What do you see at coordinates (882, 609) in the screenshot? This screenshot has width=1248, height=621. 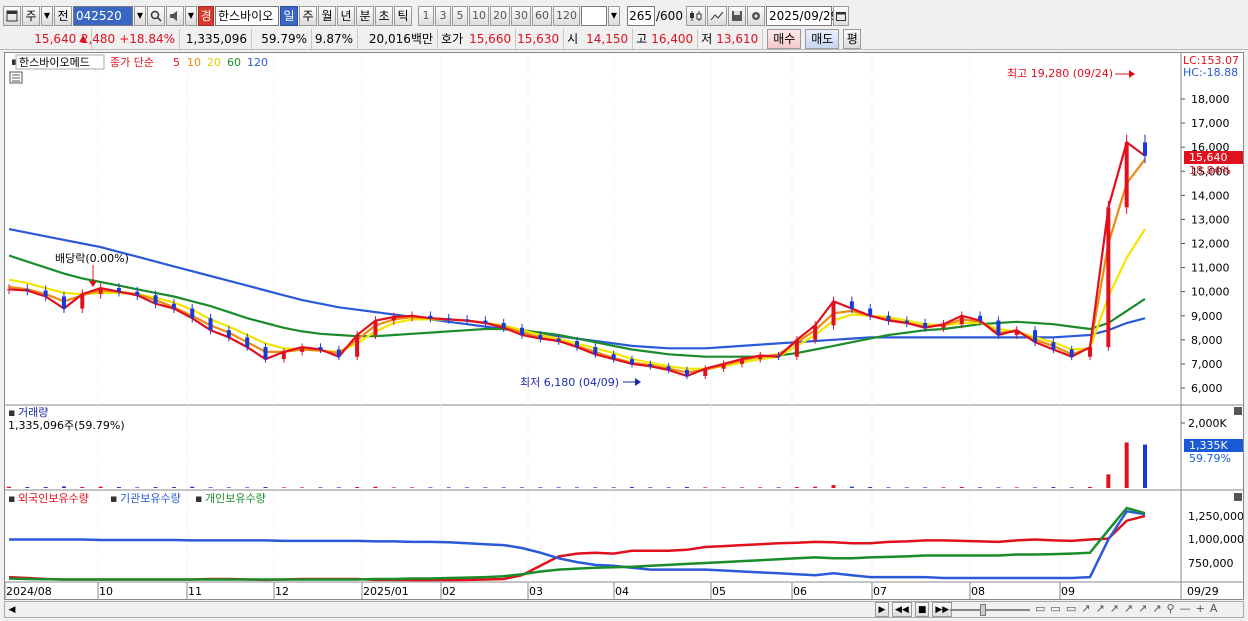 I see `play-icon: ▶` at bounding box center [882, 609].